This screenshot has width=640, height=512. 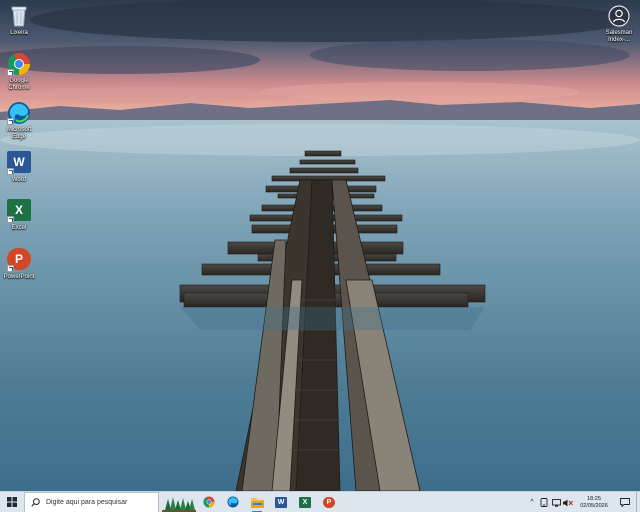 I want to click on taskbar-app-edge, so click(x=233, y=502).